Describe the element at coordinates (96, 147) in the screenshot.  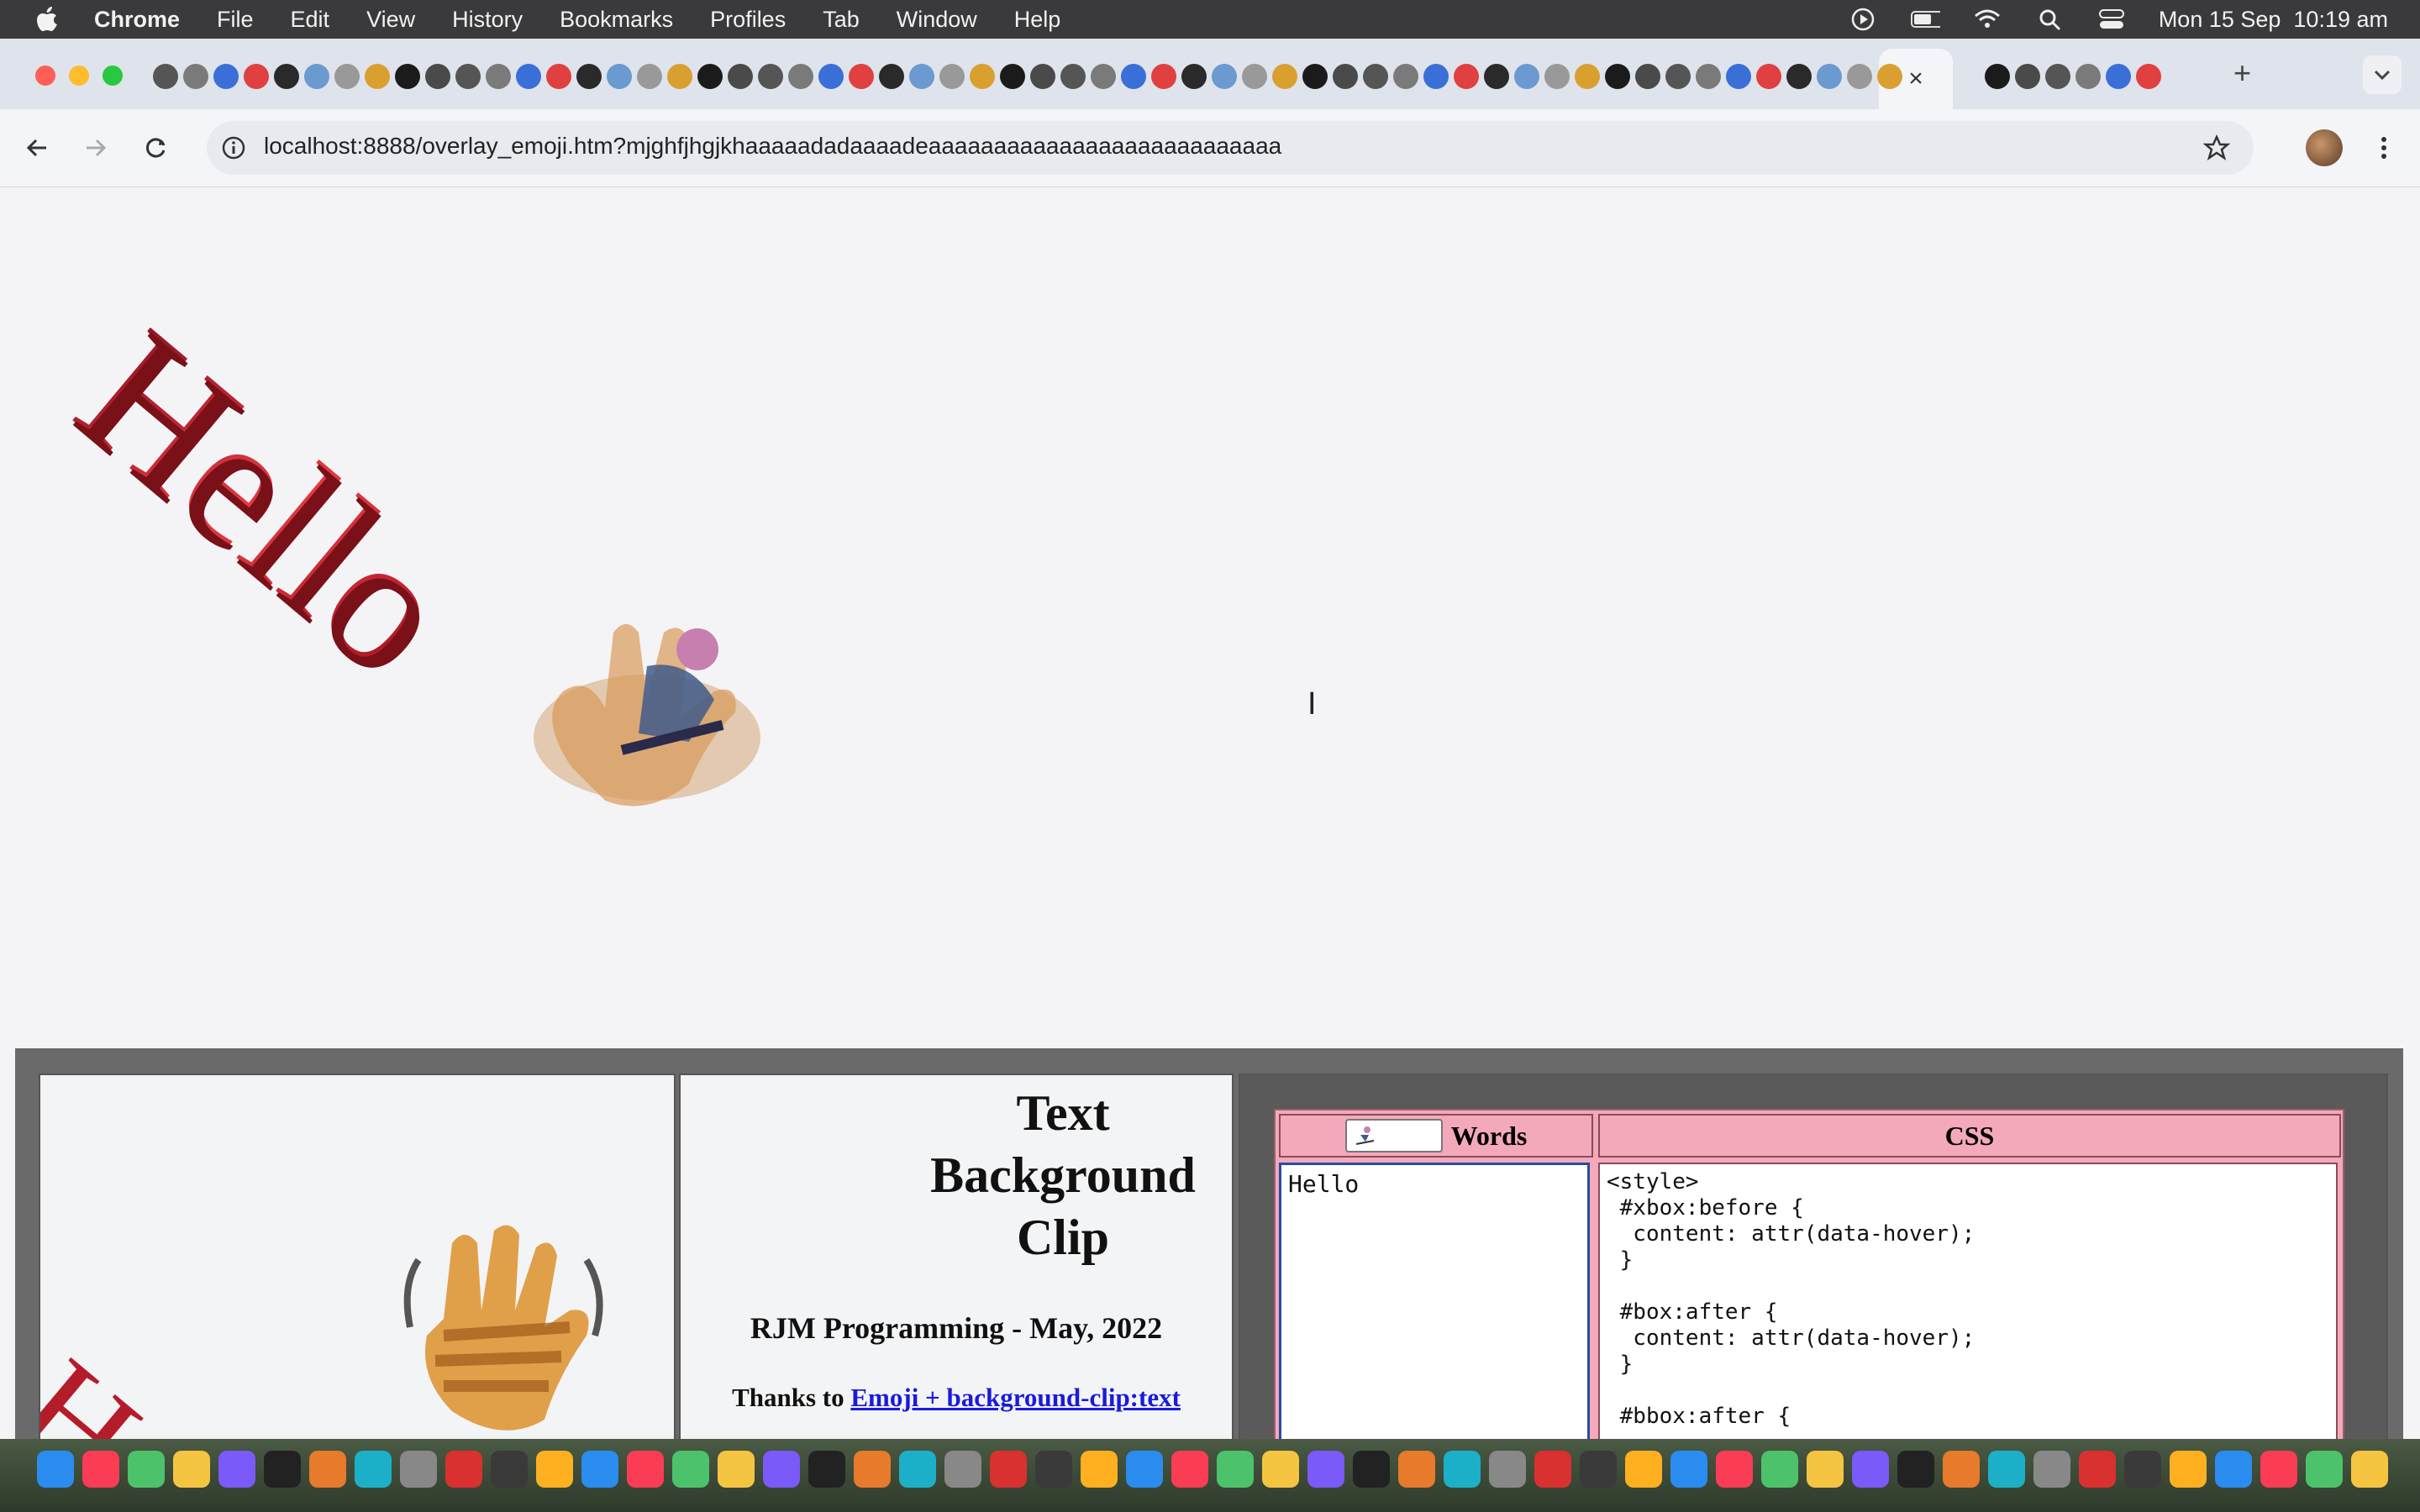
I see `forward-button` at that location.